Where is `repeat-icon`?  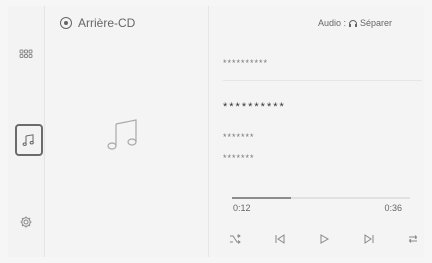
repeat-icon is located at coordinates (413, 239).